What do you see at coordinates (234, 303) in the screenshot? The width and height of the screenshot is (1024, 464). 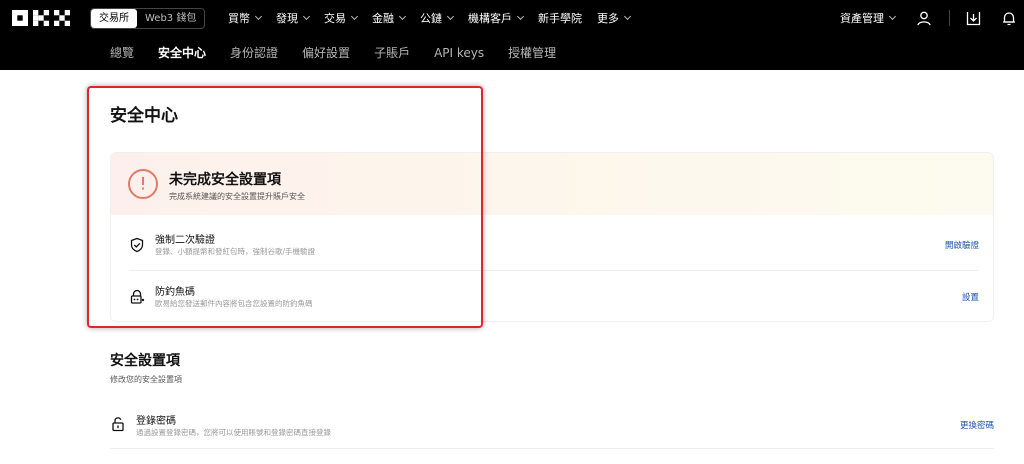 I see `item-description: 歐易給您發送郵件內容將包含您設置的防釣魚碼` at bounding box center [234, 303].